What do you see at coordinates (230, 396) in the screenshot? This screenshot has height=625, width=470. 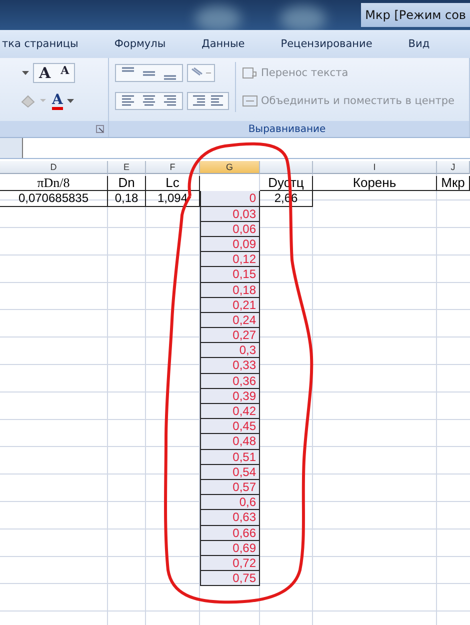 I see `table-cell: 0,39` at bounding box center [230, 396].